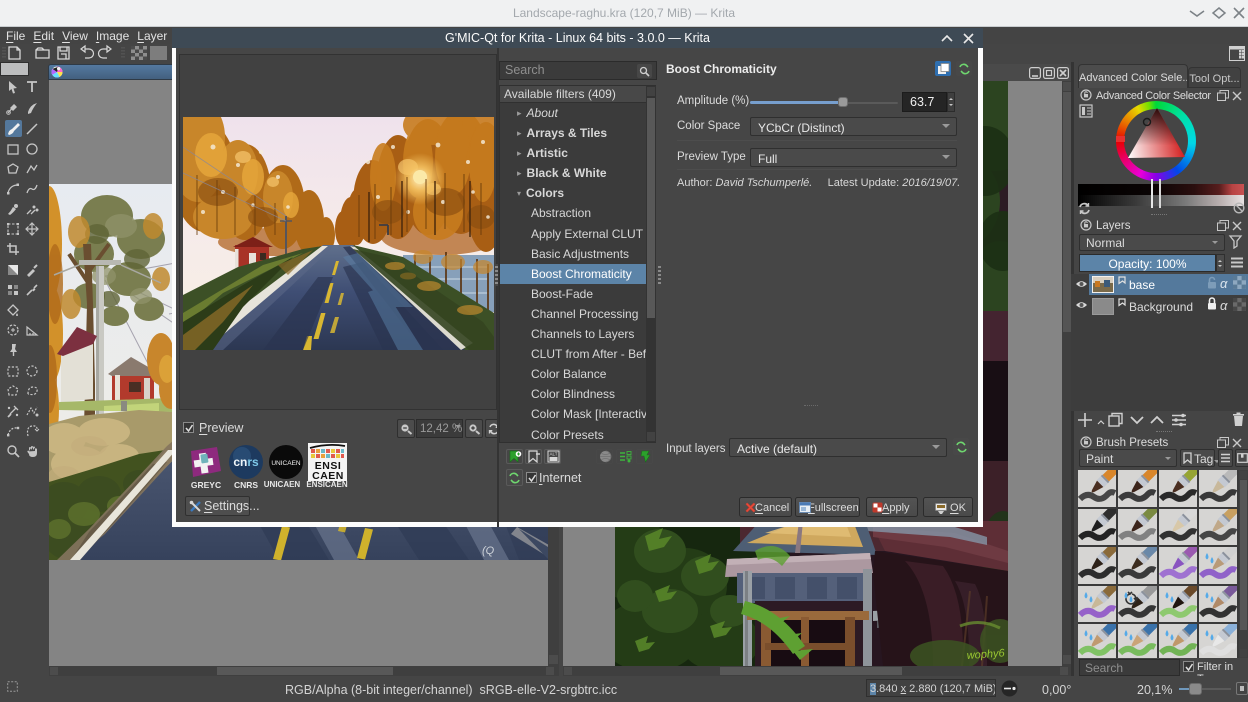  Describe the element at coordinates (554, 454) in the screenshot. I see `svg-text: ALT` at that location.